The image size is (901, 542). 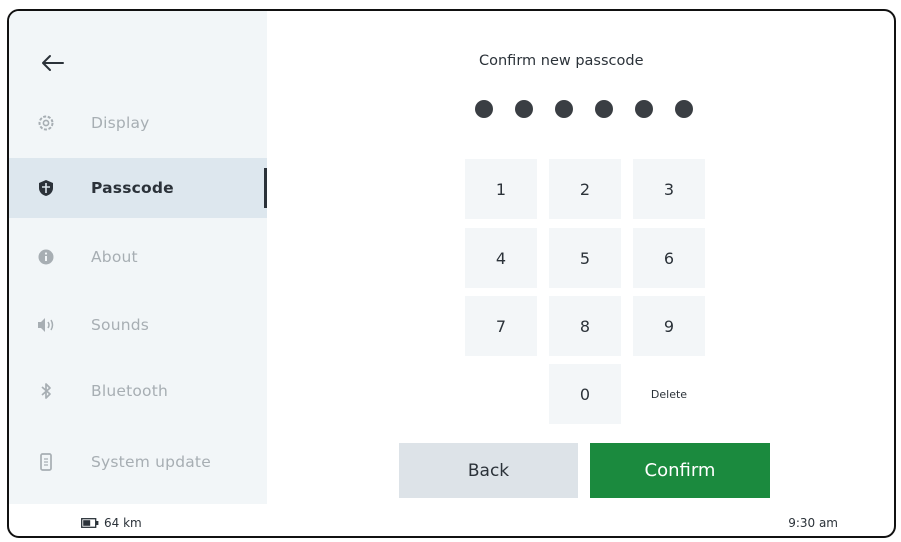 What do you see at coordinates (52, 63) in the screenshot?
I see `arrow-left-icon` at bounding box center [52, 63].